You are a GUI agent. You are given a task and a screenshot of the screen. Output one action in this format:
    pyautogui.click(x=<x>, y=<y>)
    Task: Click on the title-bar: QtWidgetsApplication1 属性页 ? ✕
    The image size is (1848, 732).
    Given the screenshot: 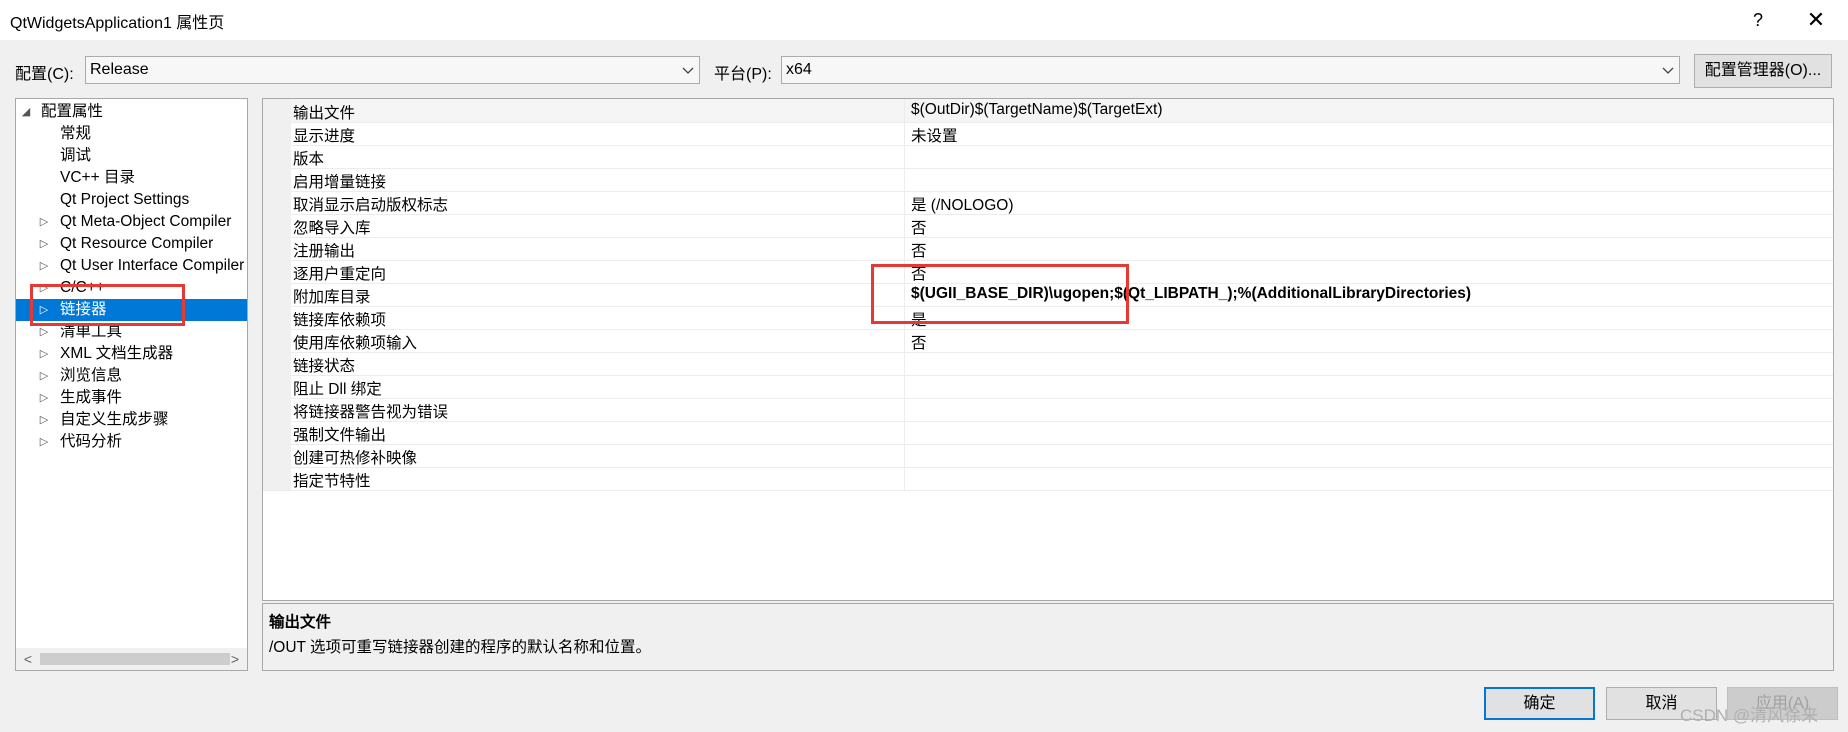 What is the action you would take?
    pyautogui.click(x=924, y=20)
    